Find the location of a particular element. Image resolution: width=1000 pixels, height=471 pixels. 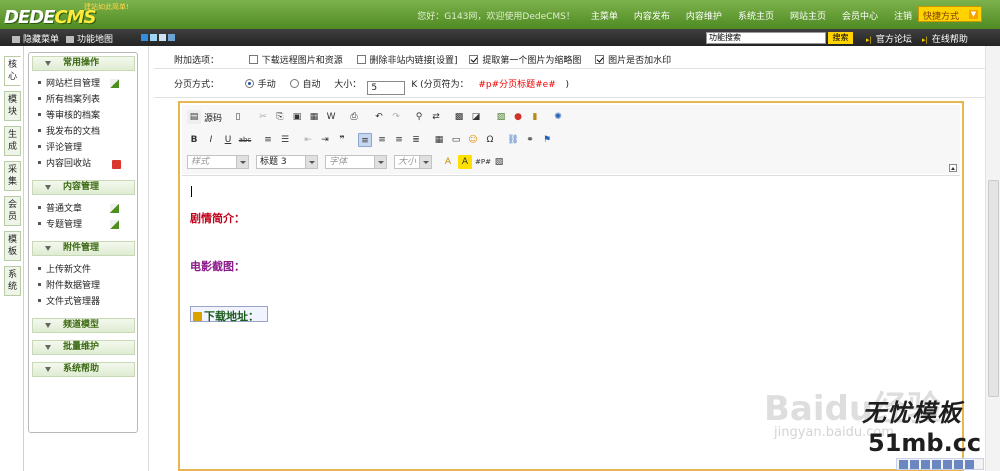

quote-icon: ❞ is located at coordinates (342, 140).